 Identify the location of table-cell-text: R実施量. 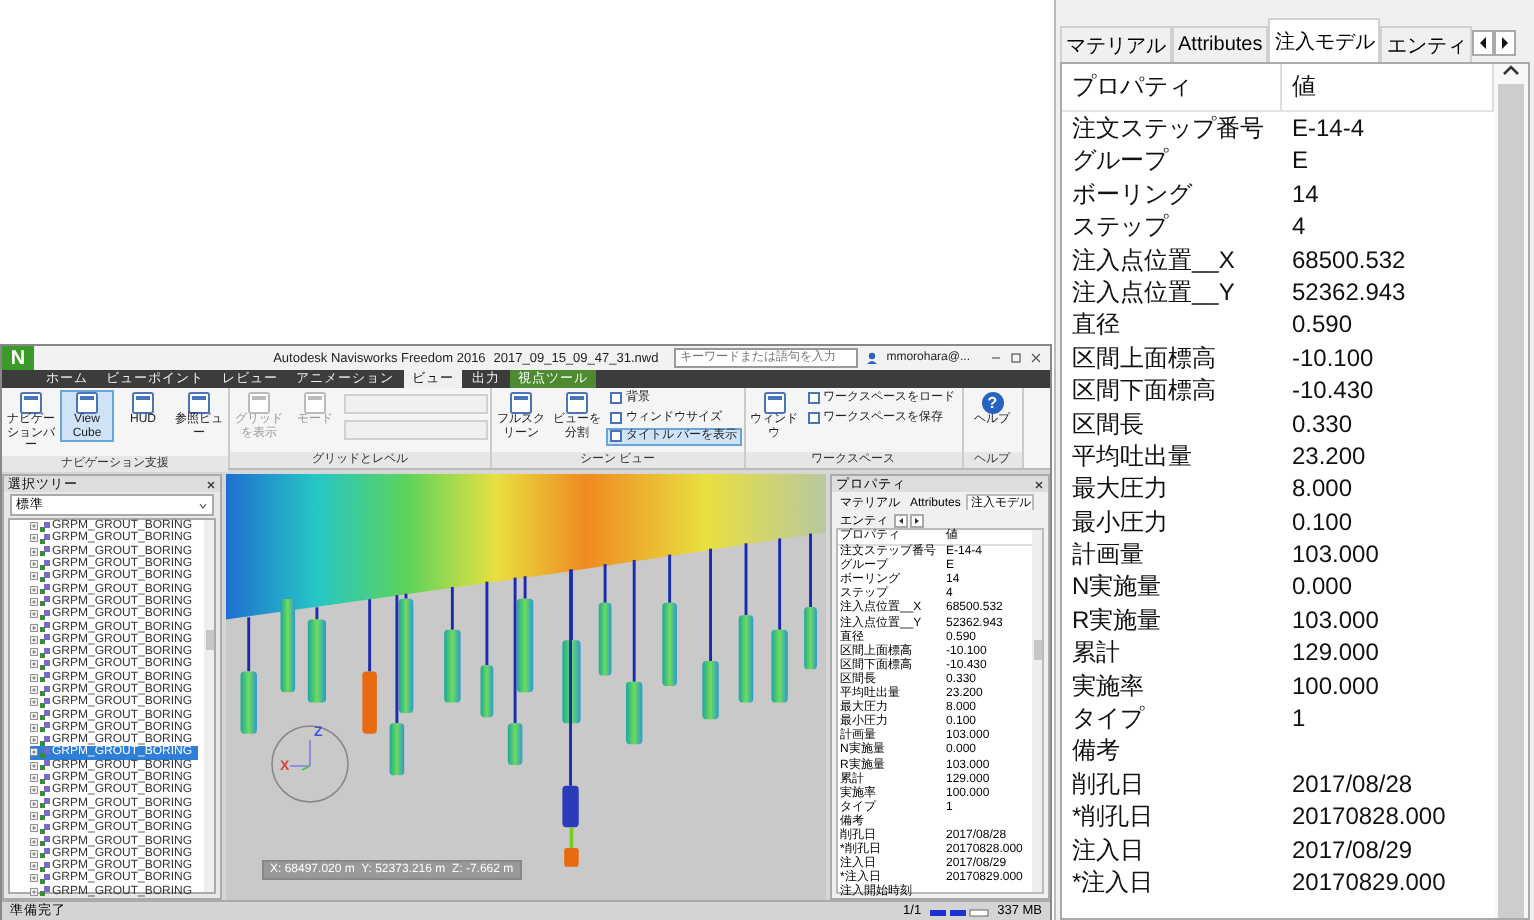
(1117, 620).